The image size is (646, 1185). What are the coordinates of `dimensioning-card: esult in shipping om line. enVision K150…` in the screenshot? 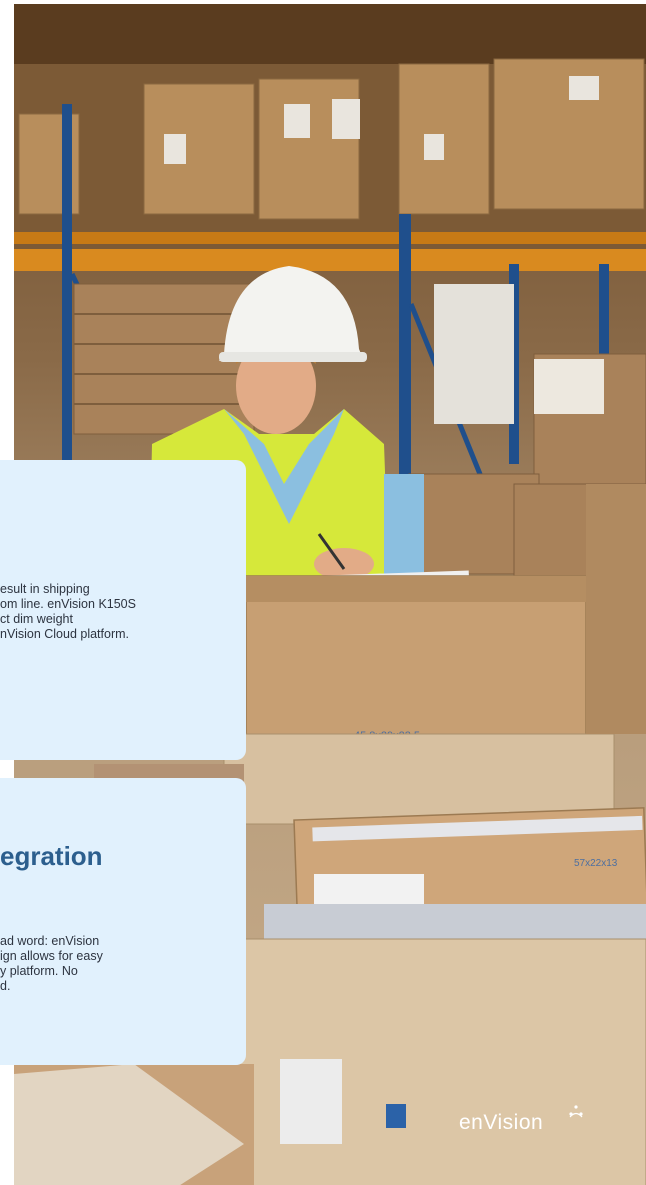 It's located at (123, 610).